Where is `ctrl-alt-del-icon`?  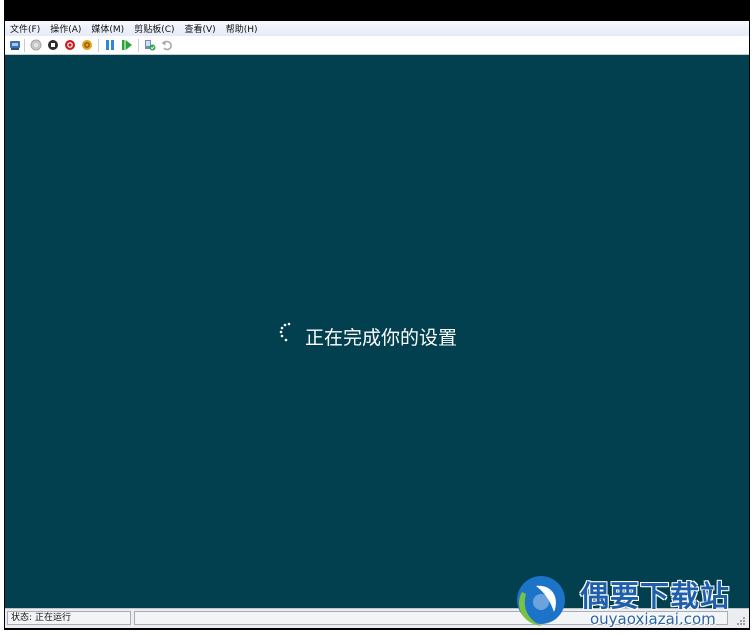
ctrl-alt-del-icon is located at coordinates (15, 45).